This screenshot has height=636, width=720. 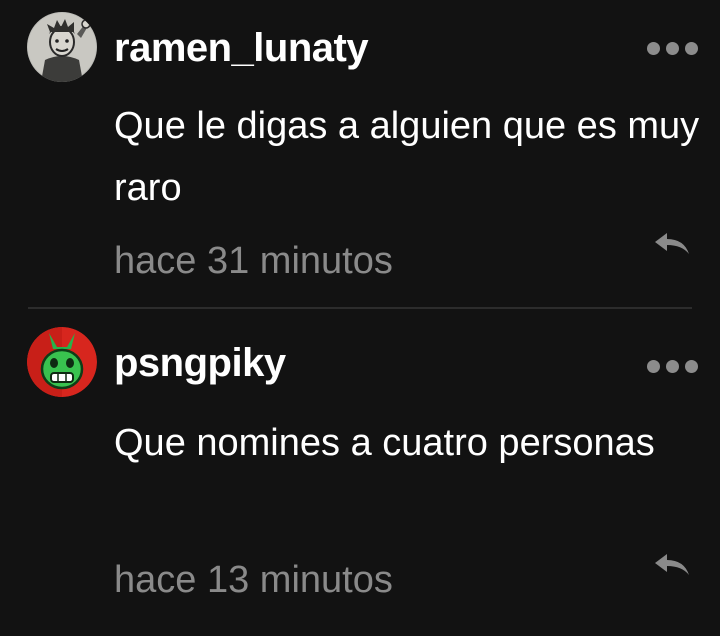 I want to click on comment-text: Que le digas a alguien que es muy raro, so click(x=407, y=157).